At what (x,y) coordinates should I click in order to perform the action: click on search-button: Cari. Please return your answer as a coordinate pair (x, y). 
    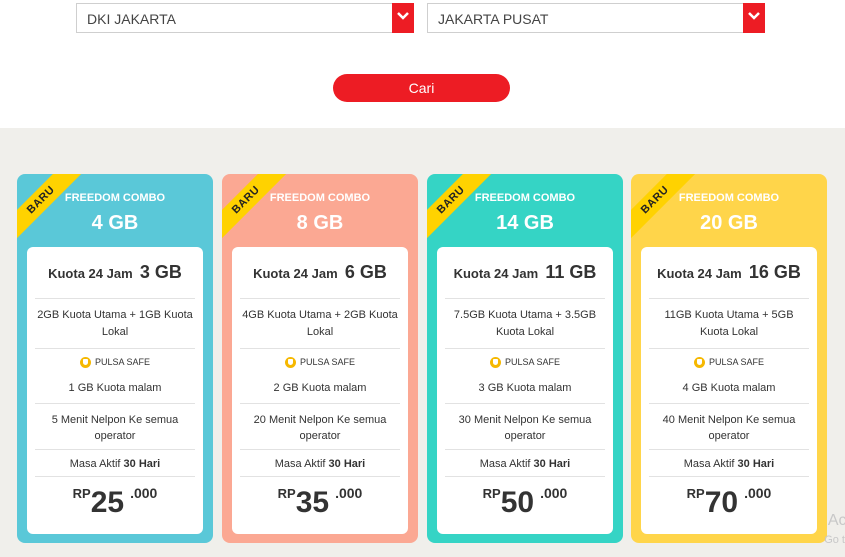
    Looking at the image, I should click on (421, 88).